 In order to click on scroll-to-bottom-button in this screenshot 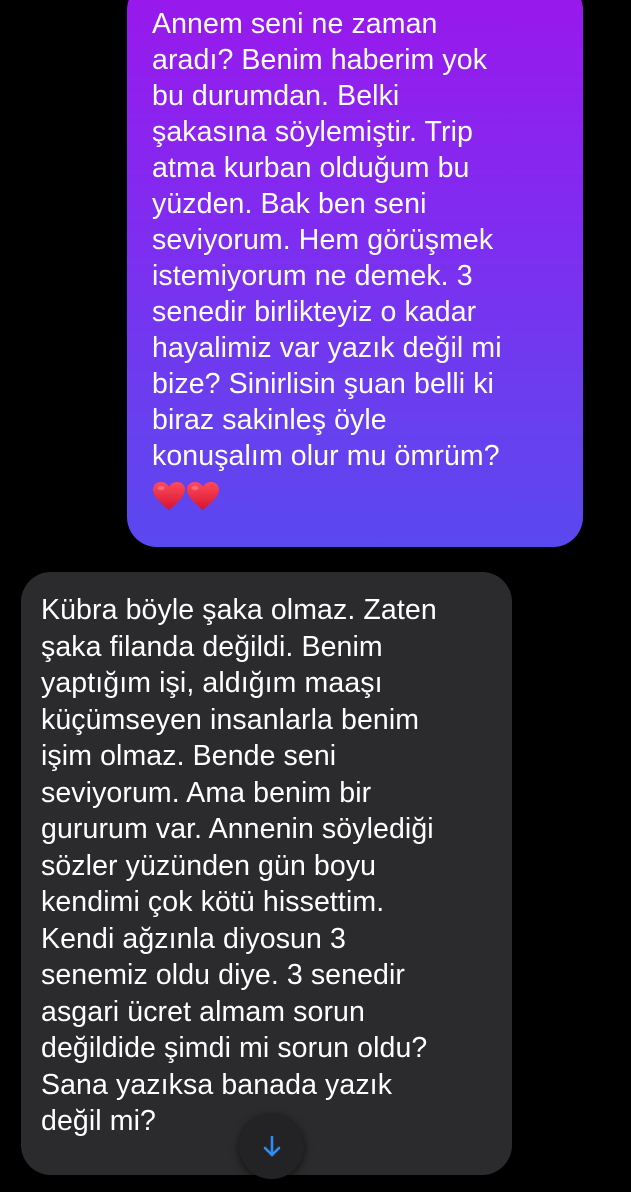, I will do `click(271, 1146)`.